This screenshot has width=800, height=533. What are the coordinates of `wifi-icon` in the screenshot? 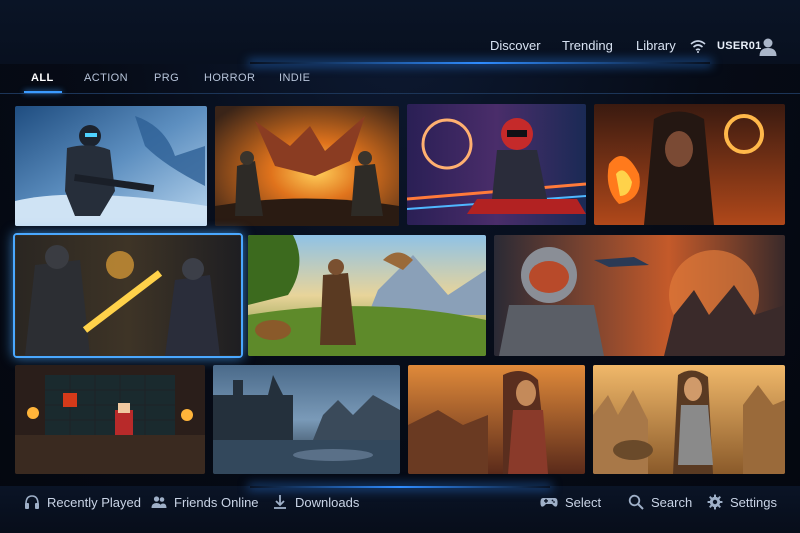 It's located at (698, 46).